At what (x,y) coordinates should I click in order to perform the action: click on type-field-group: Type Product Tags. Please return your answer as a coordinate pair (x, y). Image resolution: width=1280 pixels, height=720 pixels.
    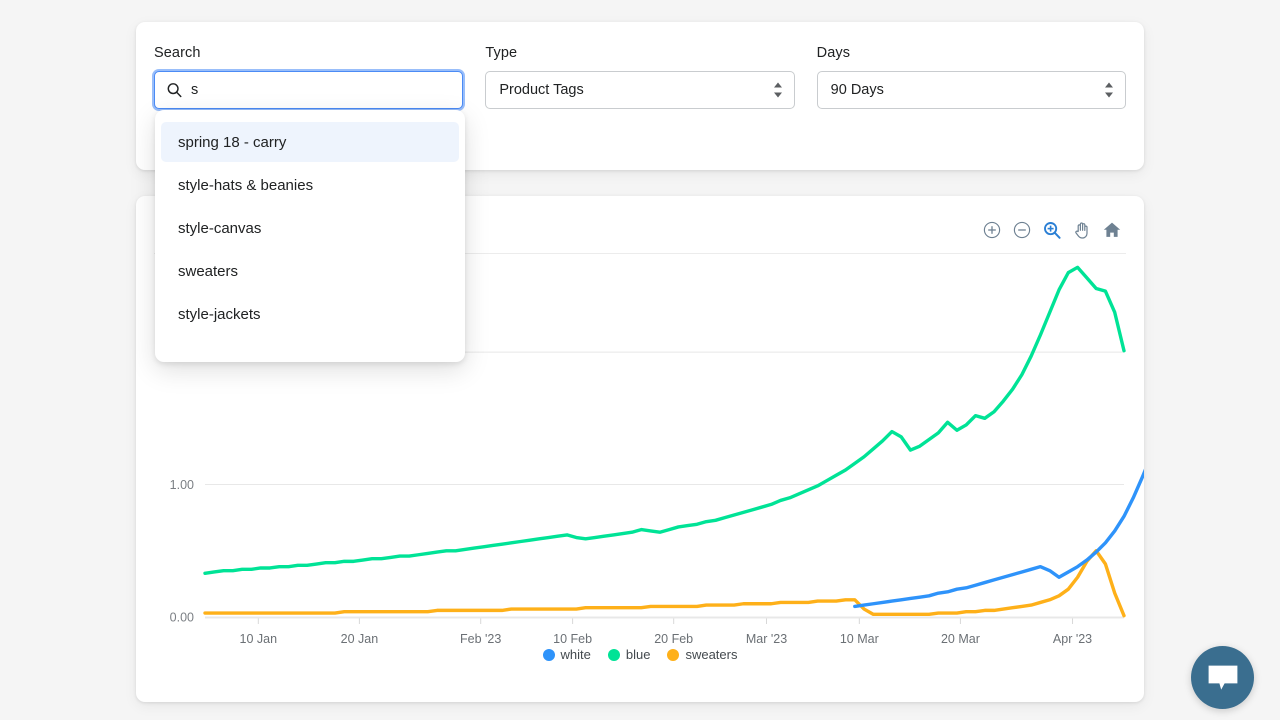
    Looking at the image, I should click on (640, 76).